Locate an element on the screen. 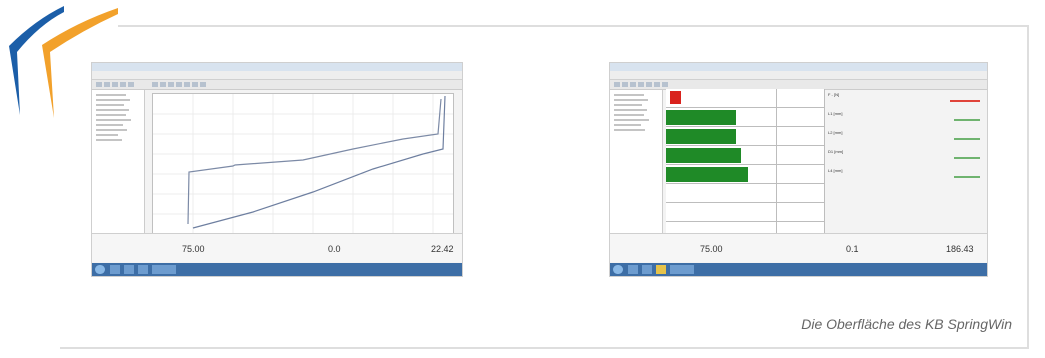 This screenshot has height=358, width=1045. param-label-l1: L1 [mm] is located at coordinates (835, 113).